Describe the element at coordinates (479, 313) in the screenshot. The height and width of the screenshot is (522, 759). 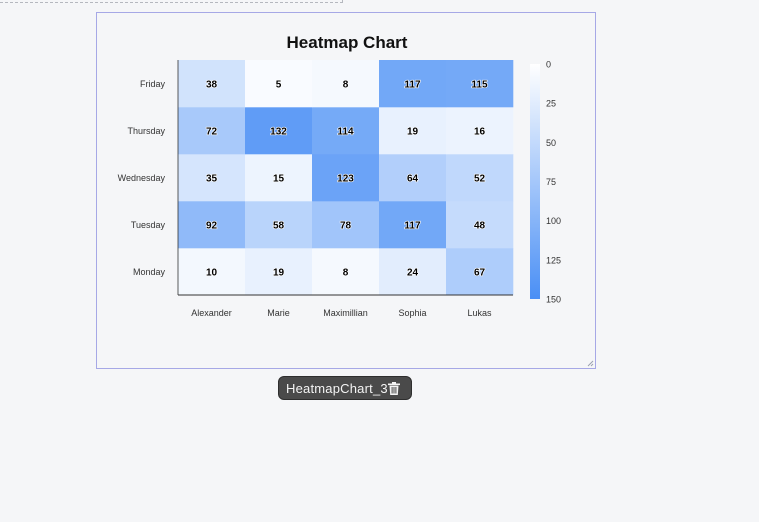
I see `x-tick-label: Lukas` at that location.